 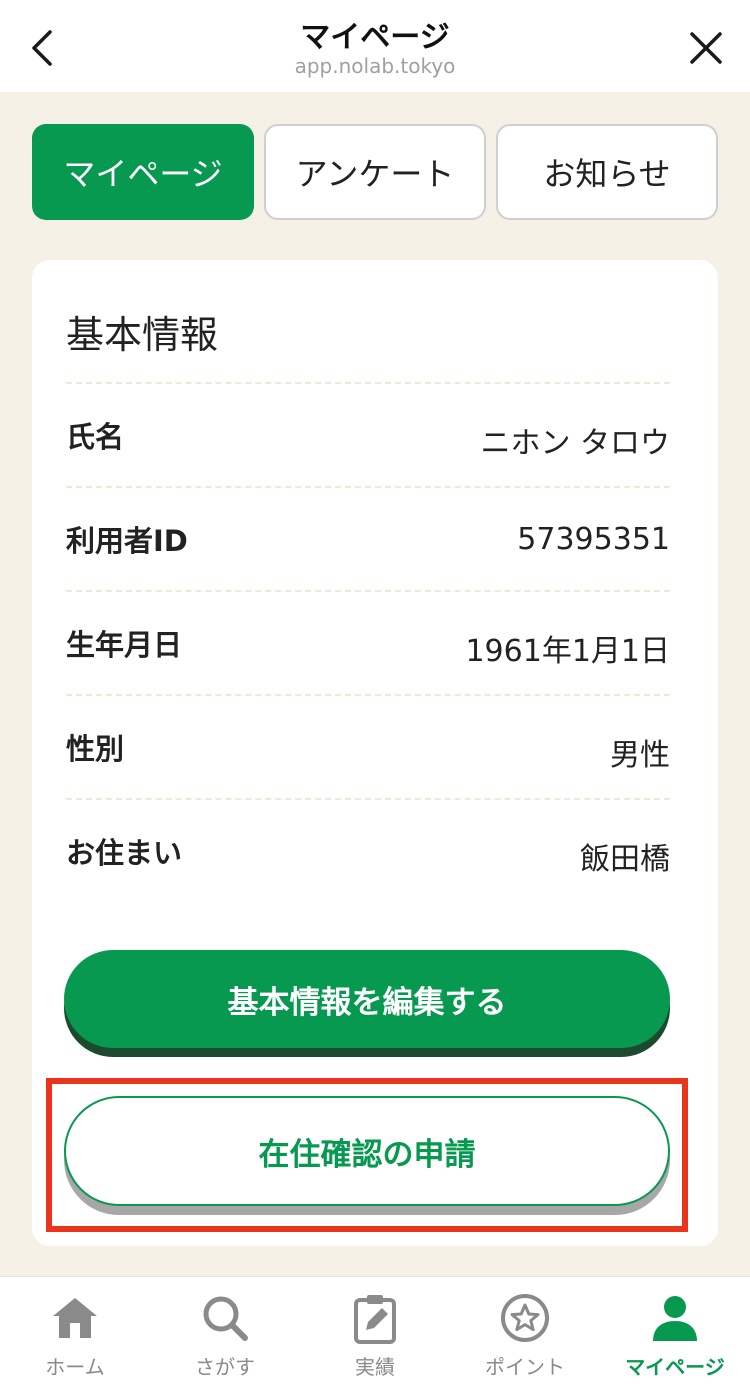 What do you see at coordinates (225, 1367) in the screenshot?
I see `nav-label: さがす` at bounding box center [225, 1367].